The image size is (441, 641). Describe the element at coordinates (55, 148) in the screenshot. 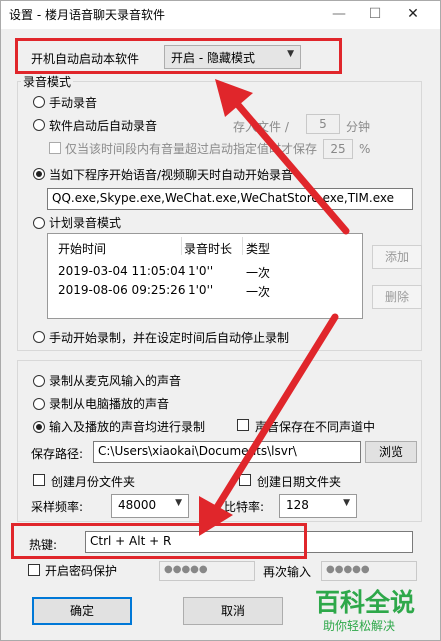

I see `volume-threshold-check` at that location.